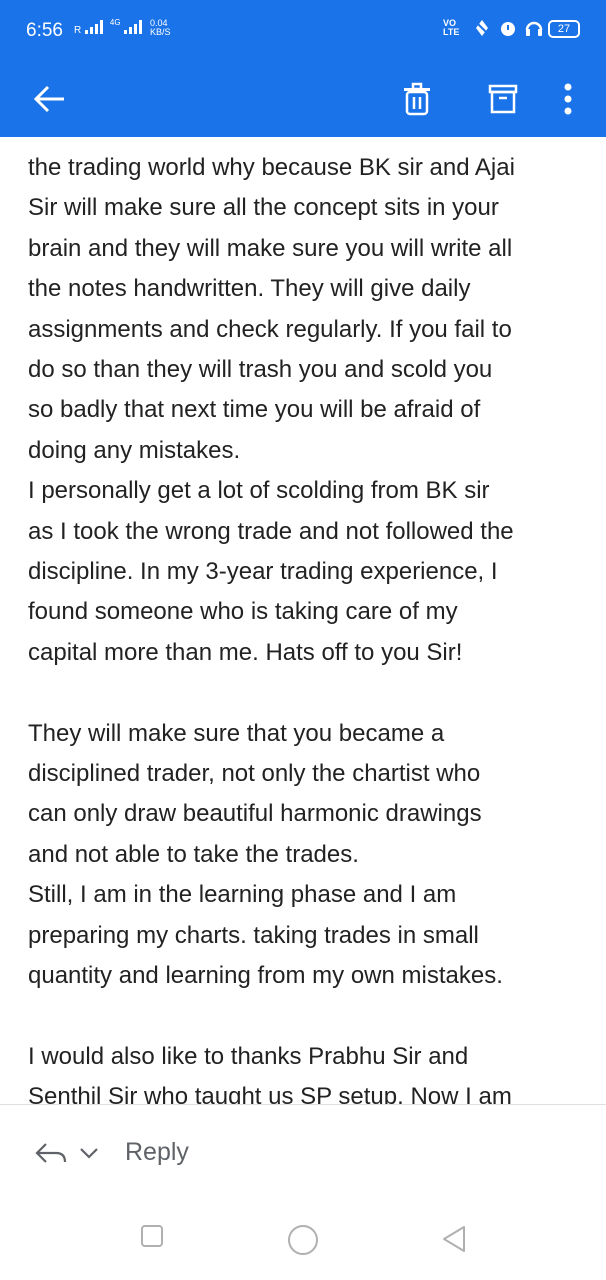 This screenshot has height=1280, width=606. What do you see at coordinates (534, 28) in the screenshot?
I see `headset-icon` at bounding box center [534, 28].